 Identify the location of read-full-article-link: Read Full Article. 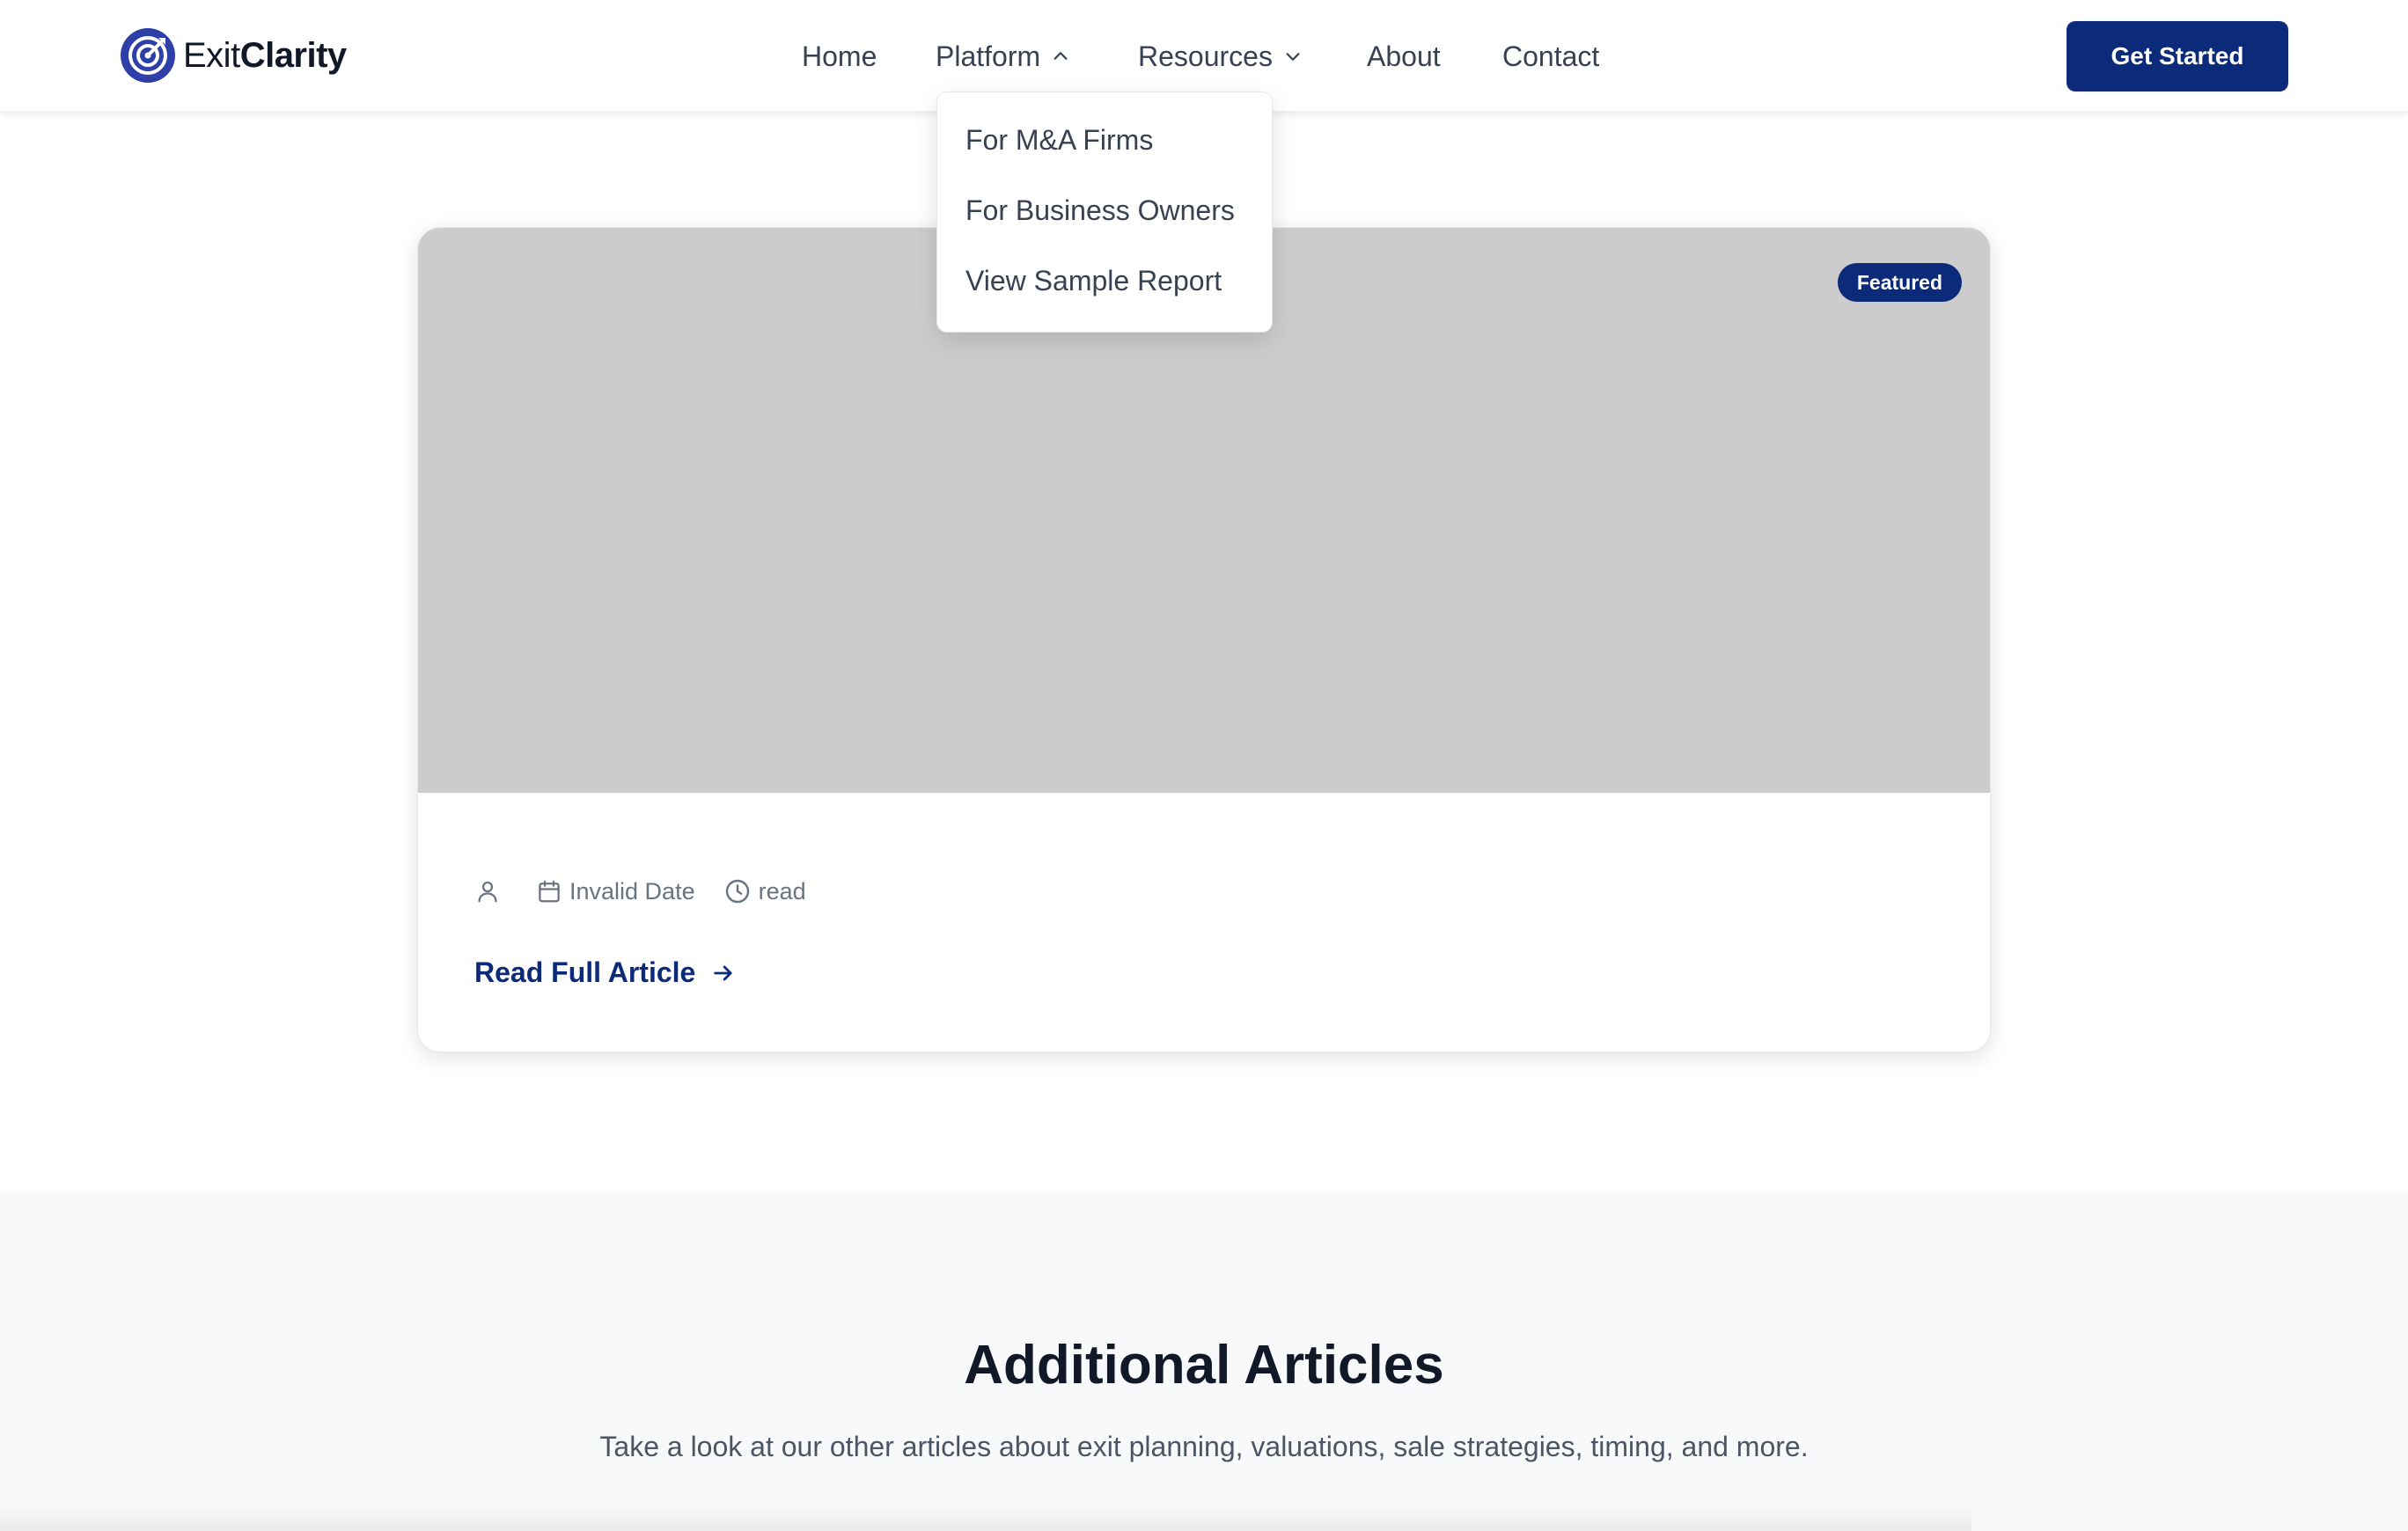
(605, 972).